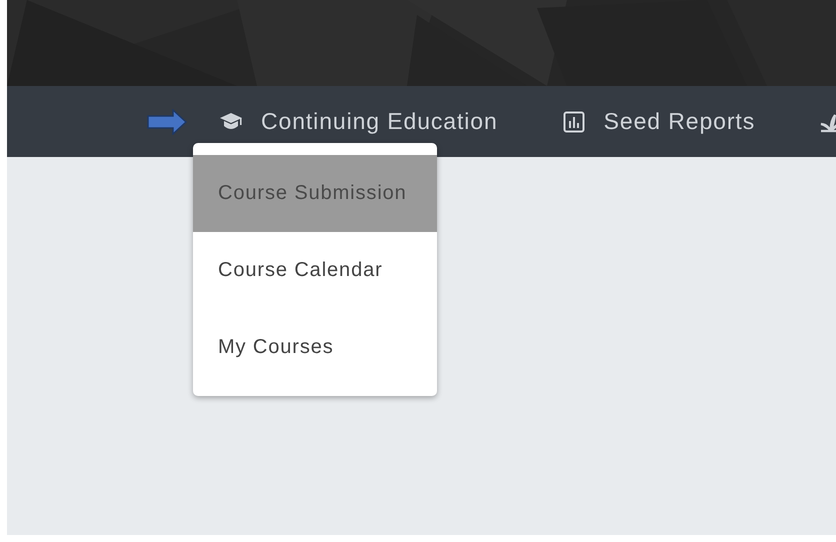  What do you see at coordinates (315, 347) in the screenshot?
I see `menu-item: My Courses` at bounding box center [315, 347].